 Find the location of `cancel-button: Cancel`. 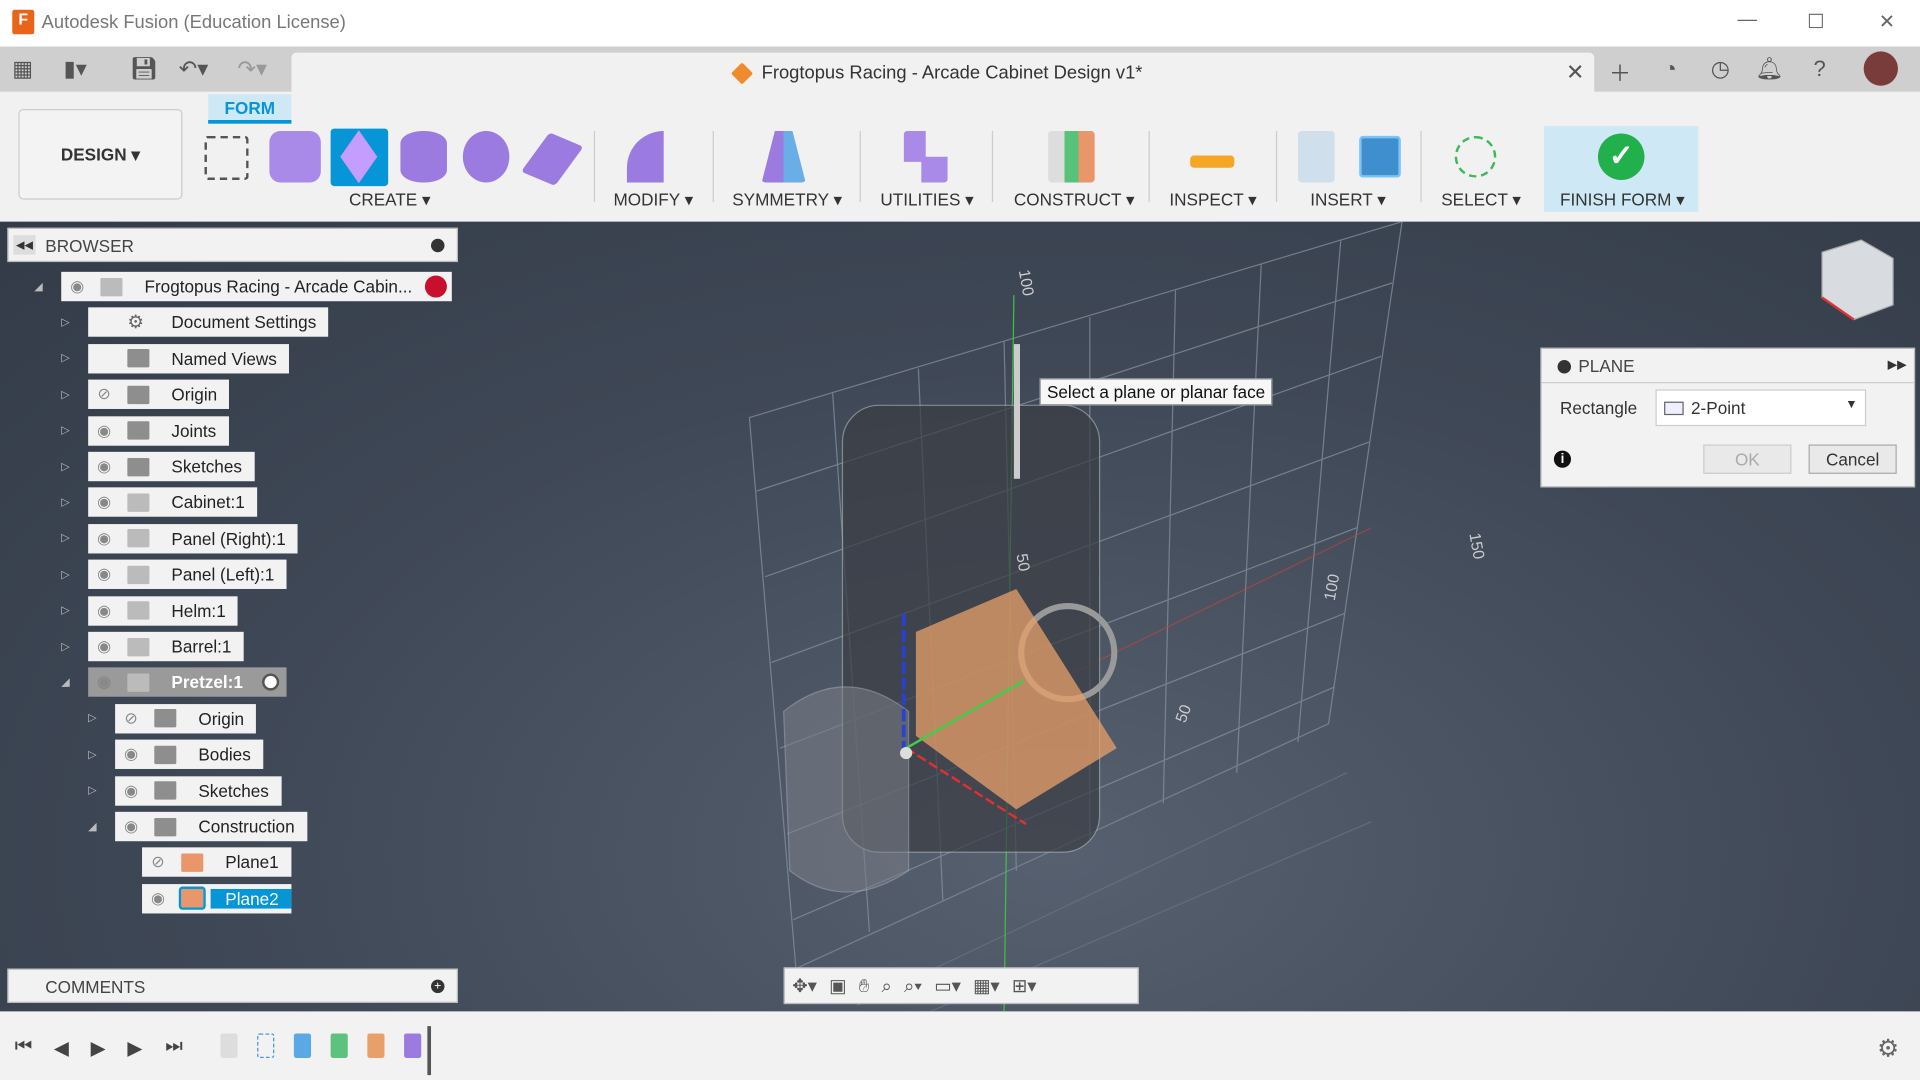

cancel-button: Cancel is located at coordinates (1852, 459).